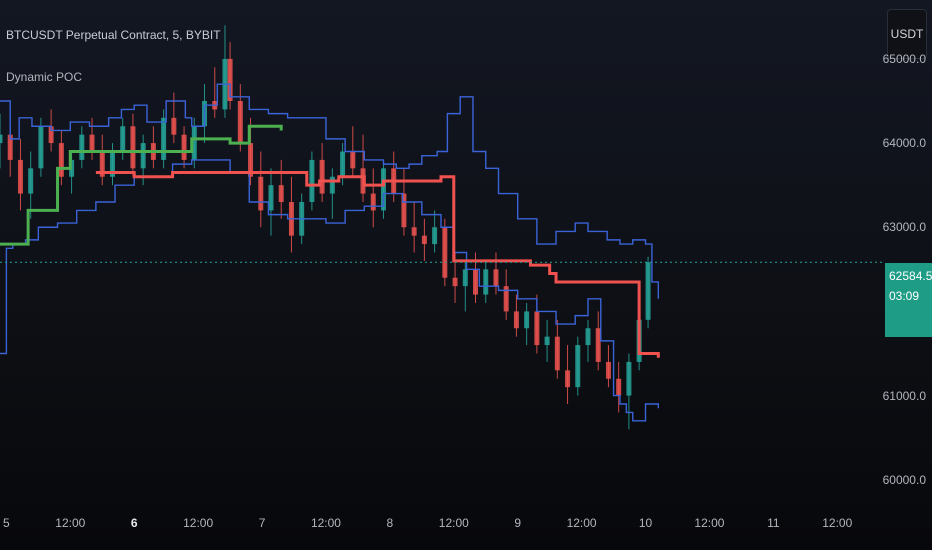 The height and width of the screenshot is (550, 932). What do you see at coordinates (44, 77) in the screenshot?
I see `indicator-label: Dynamic POC` at bounding box center [44, 77].